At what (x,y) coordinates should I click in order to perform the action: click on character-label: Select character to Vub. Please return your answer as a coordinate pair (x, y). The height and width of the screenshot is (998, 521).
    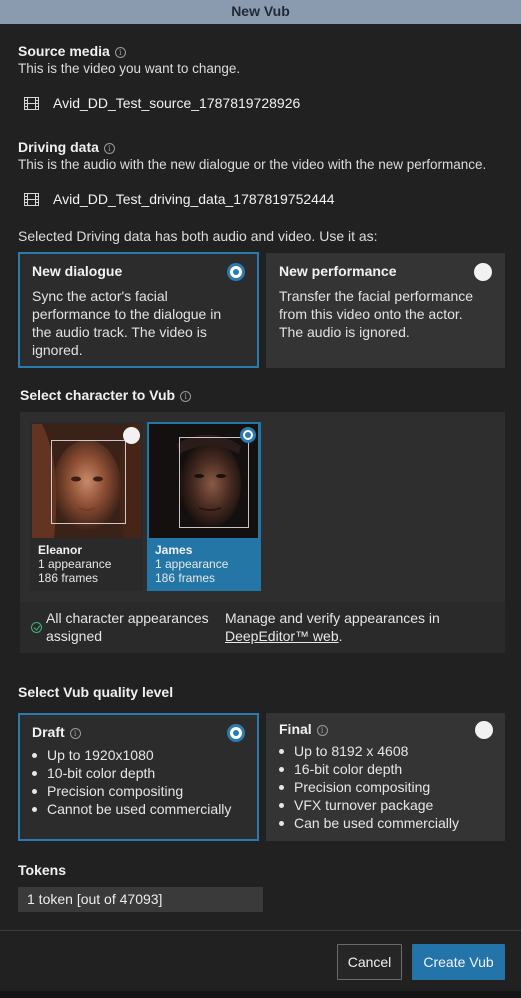
    Looking at the image, I should click on (98, 395).